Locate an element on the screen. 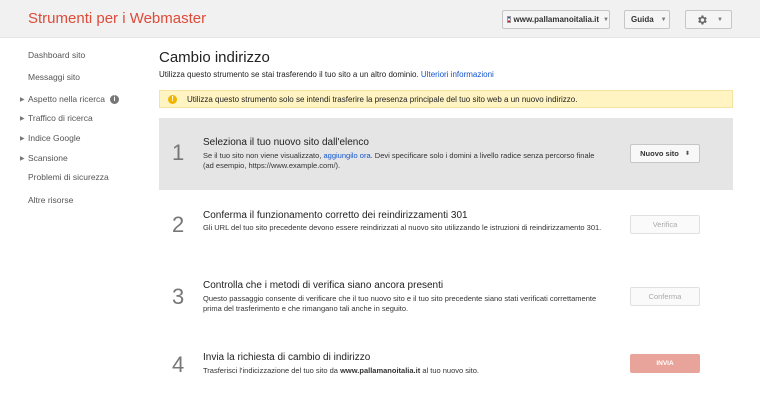 The height and width of the screenshot is (412, 760). sidebar-item-messages: Messaggi sito is located at coordinates (74, 77).